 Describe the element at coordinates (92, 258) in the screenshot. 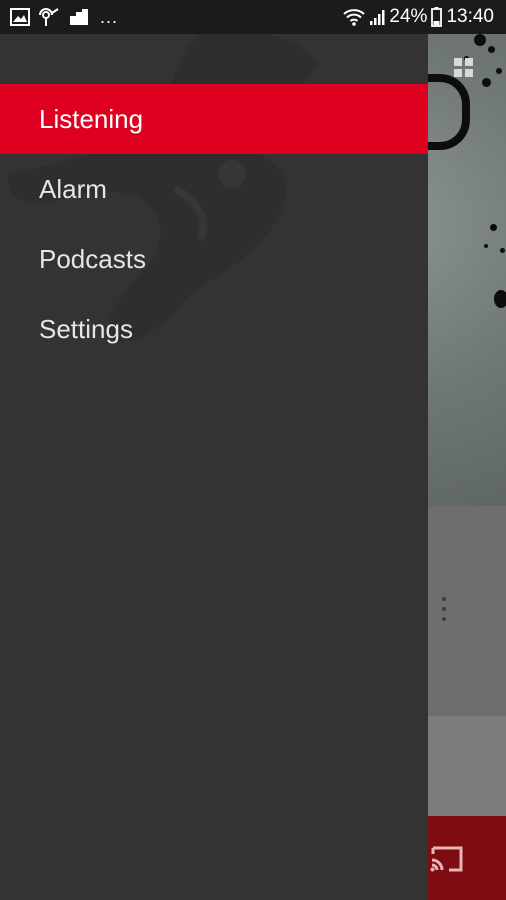

I see `drawer-item-label: Podcasts` at that location.